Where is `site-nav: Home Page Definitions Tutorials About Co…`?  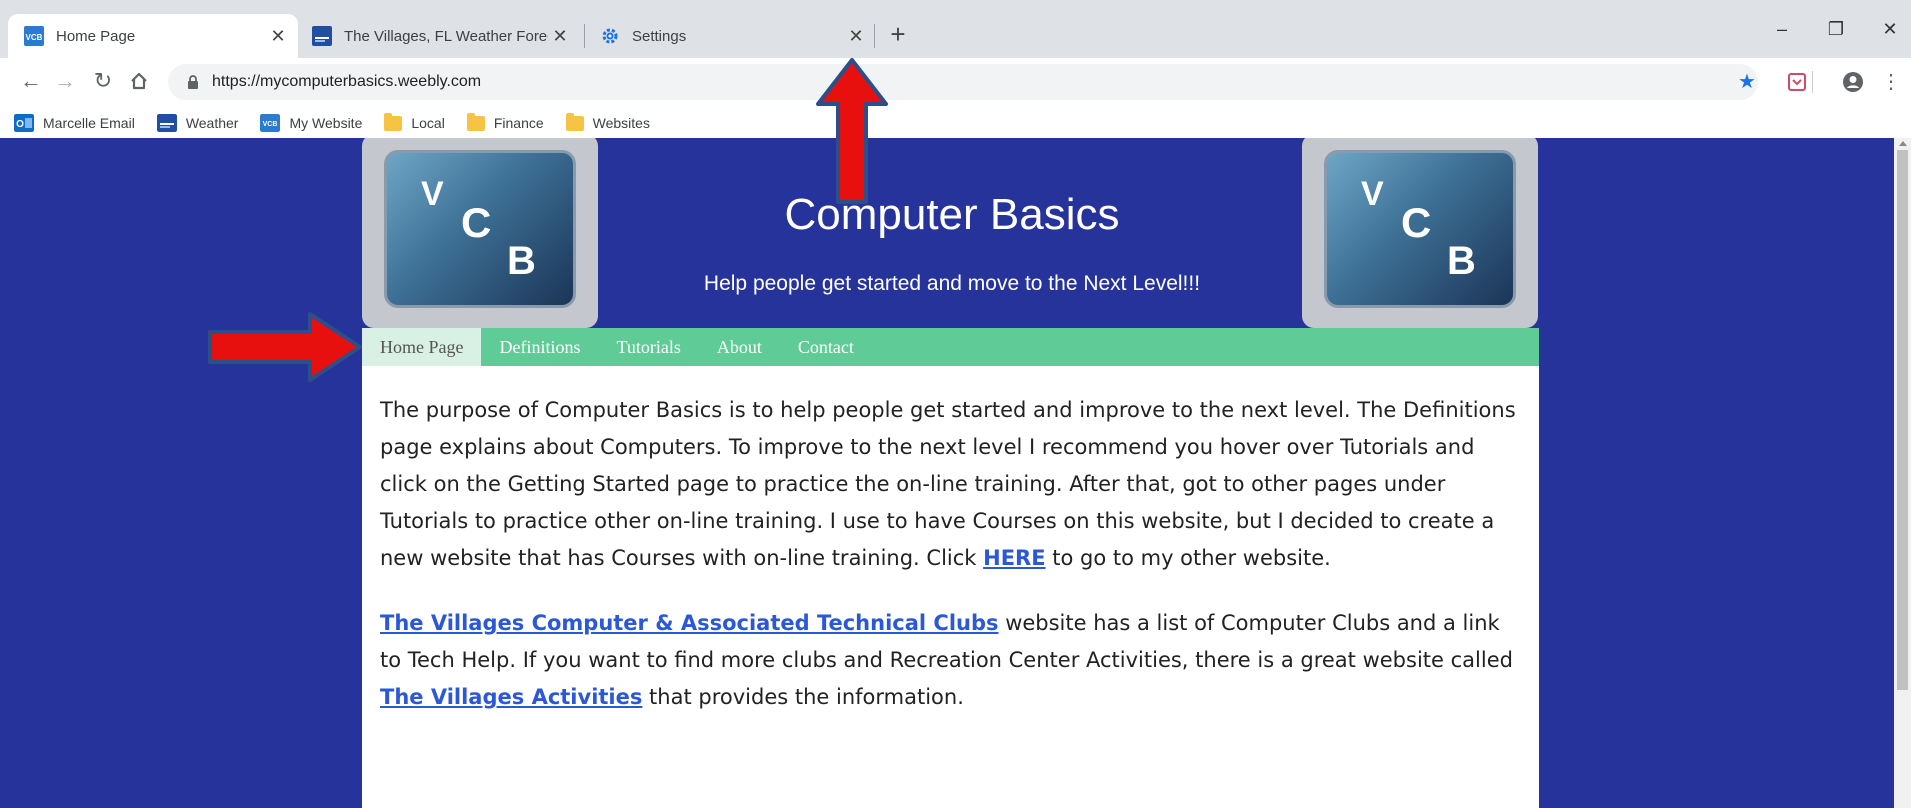
site-nav: Home Page Definitions Tutorials About Co… is located at coordinates (950, 347).